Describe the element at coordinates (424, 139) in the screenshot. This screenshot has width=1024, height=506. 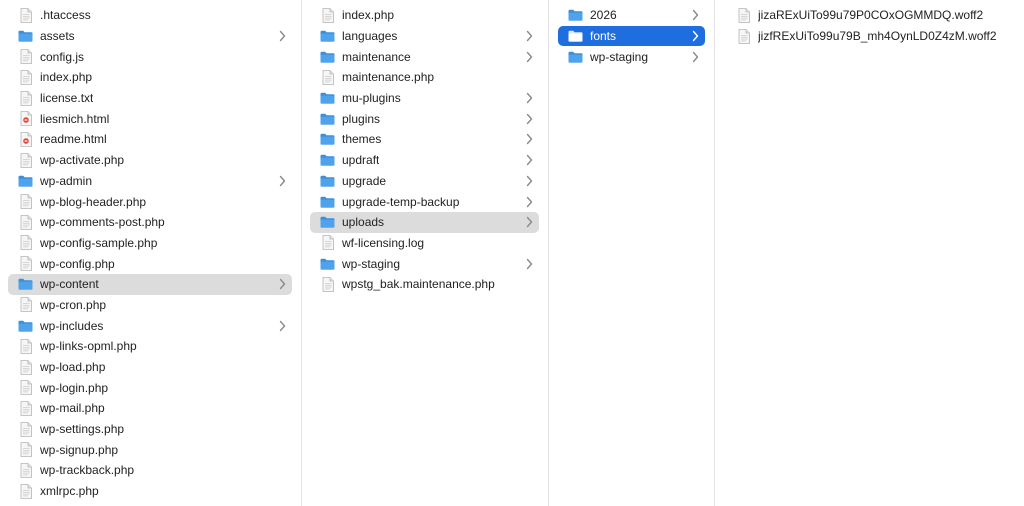
I see `folder-item-themes: themes` at that location.